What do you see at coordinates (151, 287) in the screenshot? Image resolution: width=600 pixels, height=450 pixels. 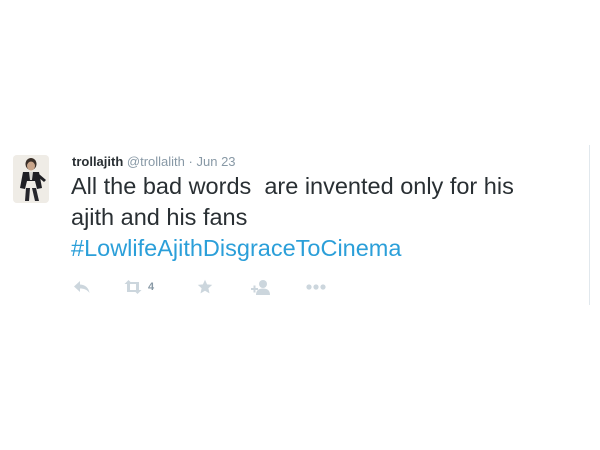 I see `retweet-count: 4` at bounding box center [151, 287].